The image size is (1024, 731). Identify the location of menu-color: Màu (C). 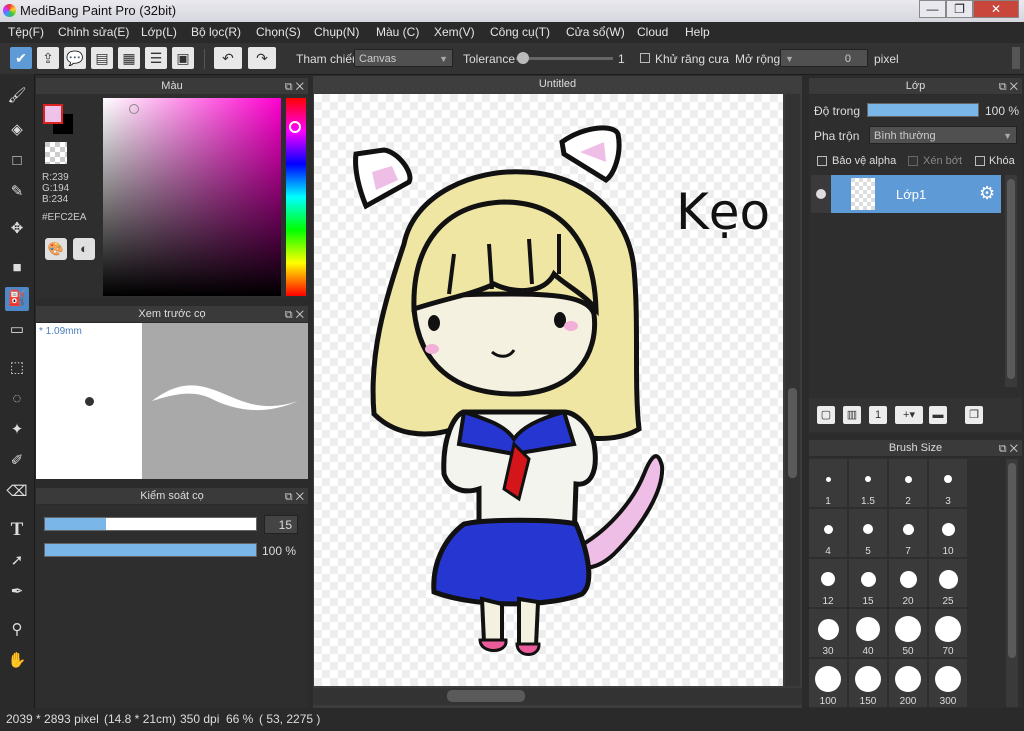
(397, 32).